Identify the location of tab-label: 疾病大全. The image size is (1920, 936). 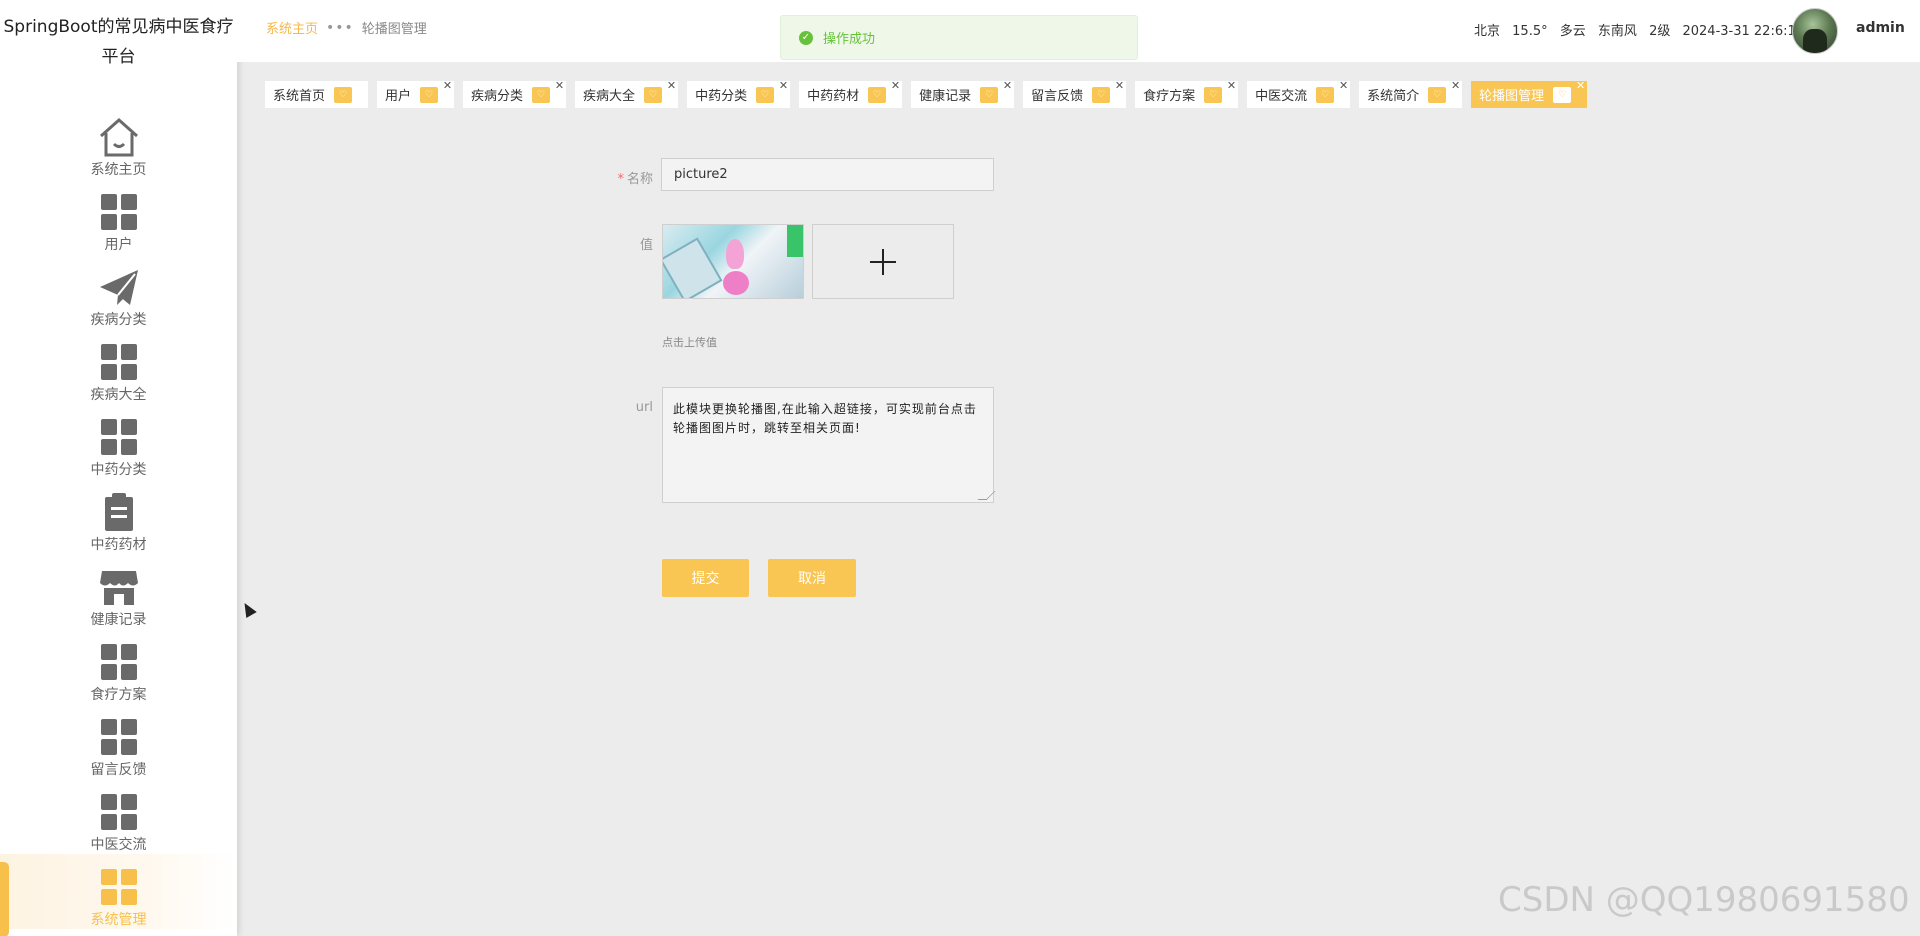
(609, 96).